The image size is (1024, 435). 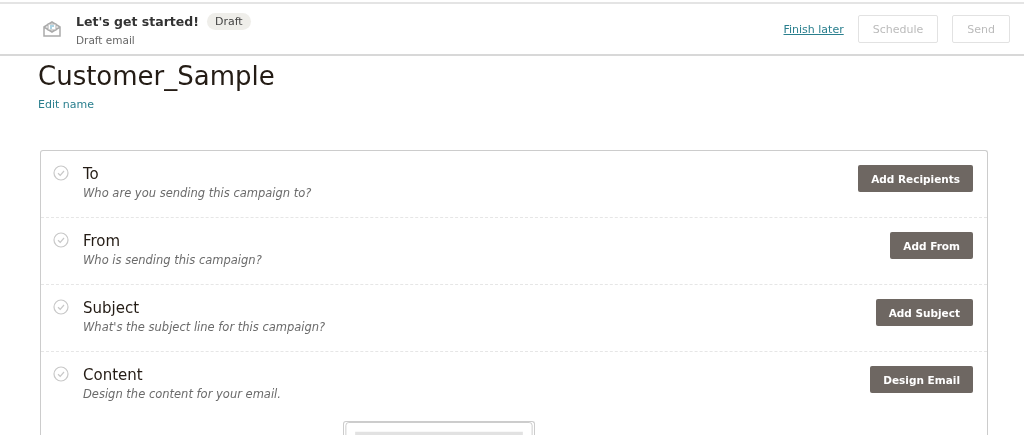 What do you see at coordinates (915, 178) in the screenshot?
I see `section-action-button: Add Recipients` at bounding box center [915, 178].